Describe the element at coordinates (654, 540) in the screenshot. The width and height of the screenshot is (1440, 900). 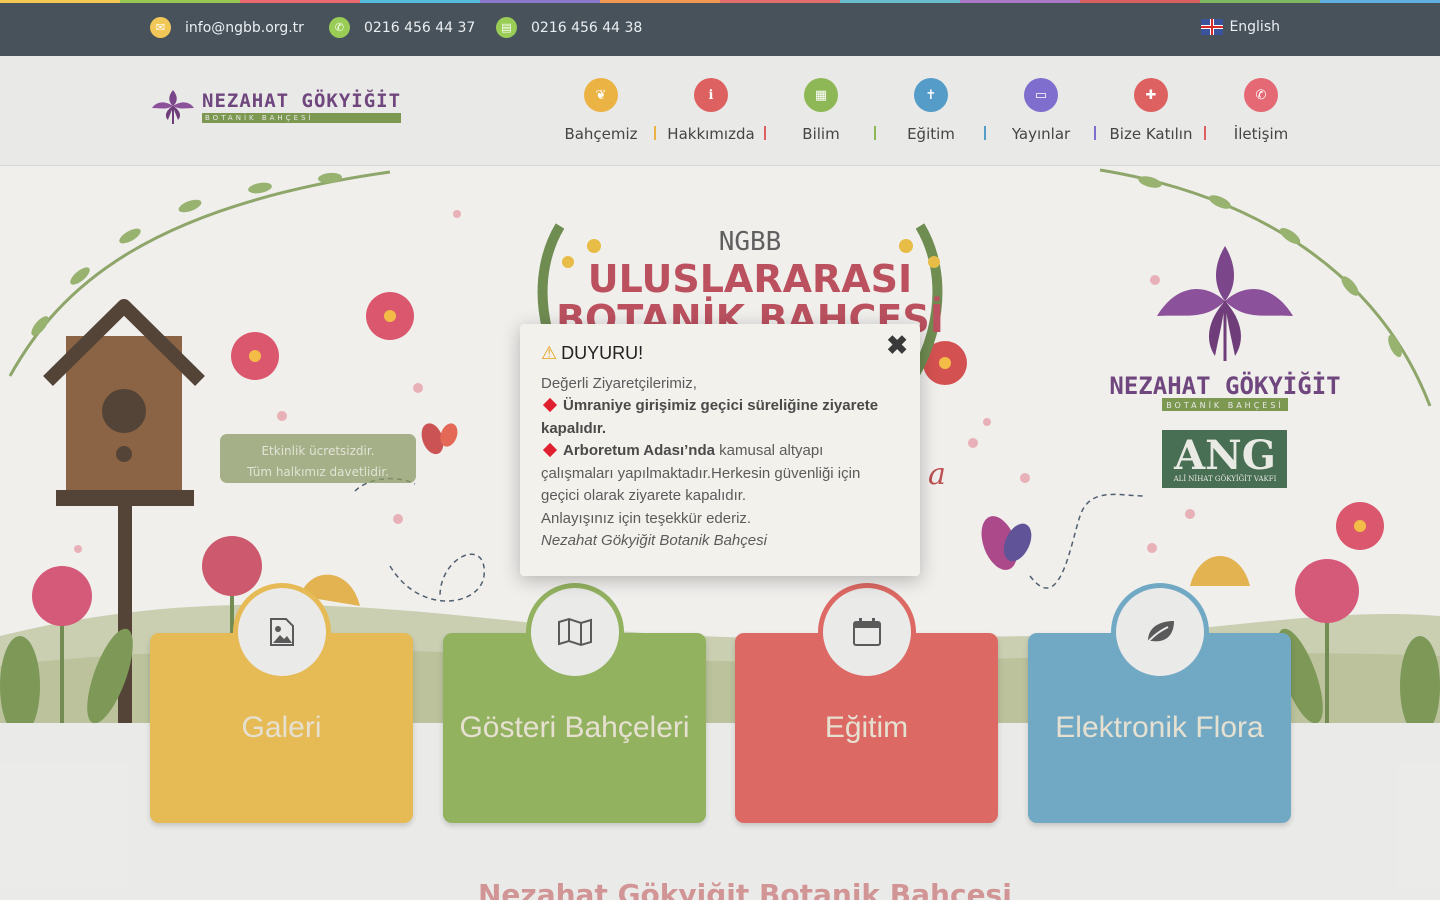
I see `modal-signature: Nezahat Gökyiğit Botanik Bahçesi` at that location.